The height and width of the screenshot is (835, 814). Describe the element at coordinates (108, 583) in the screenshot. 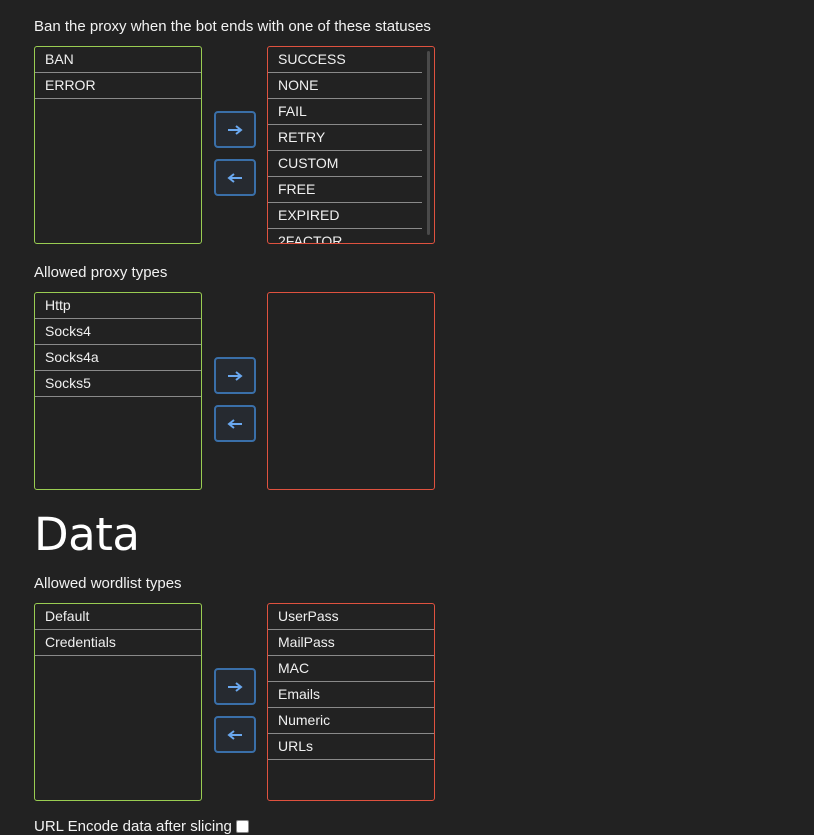

I see `wordlist-types-label: Allowed wordlist types` at that location.